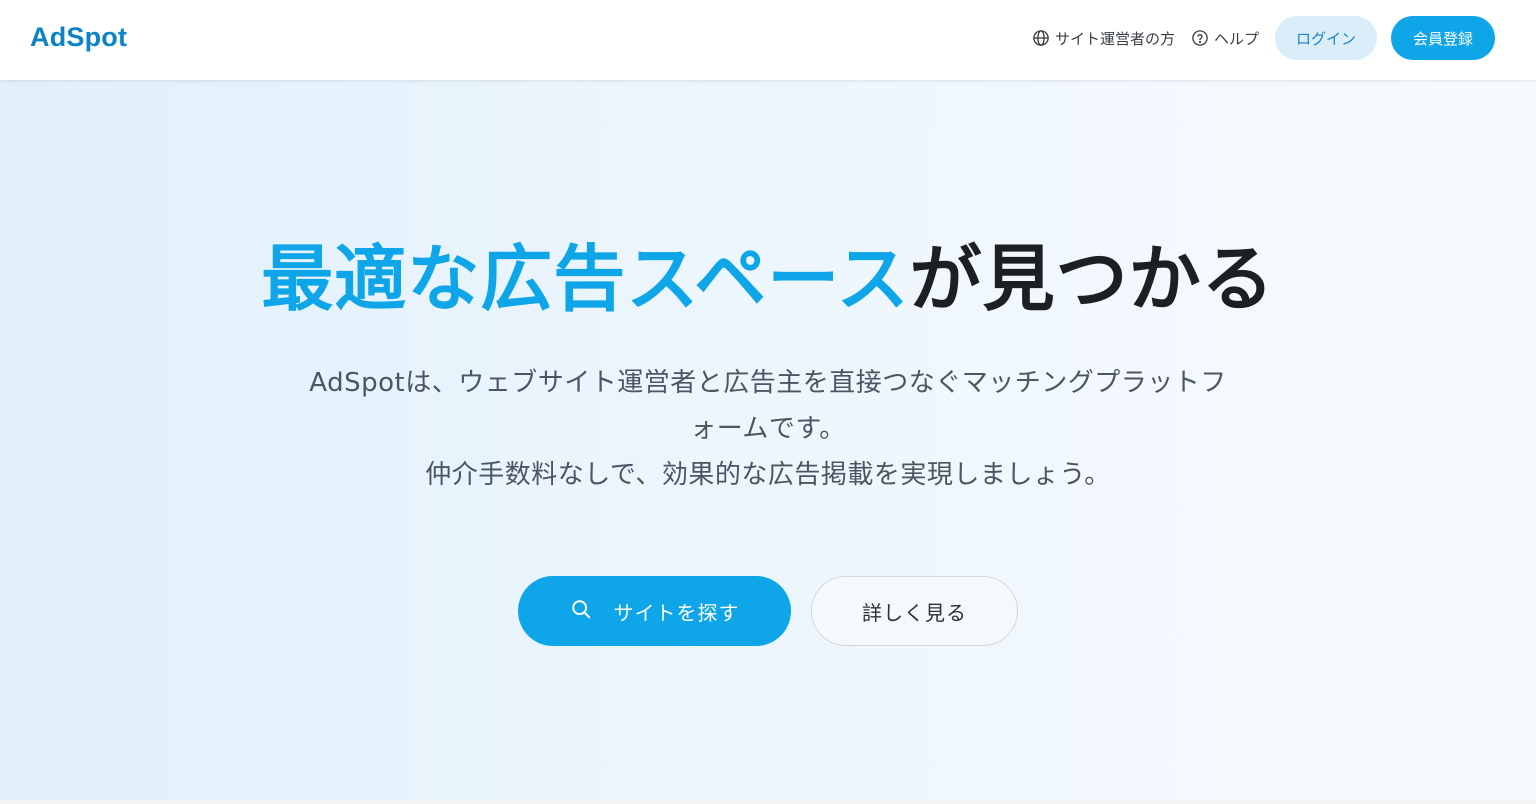  What do you see at coordinates (1092, 279) in the screenshot?
I see `headline-rest: が見つかる` at bounding box center [1092, 279].